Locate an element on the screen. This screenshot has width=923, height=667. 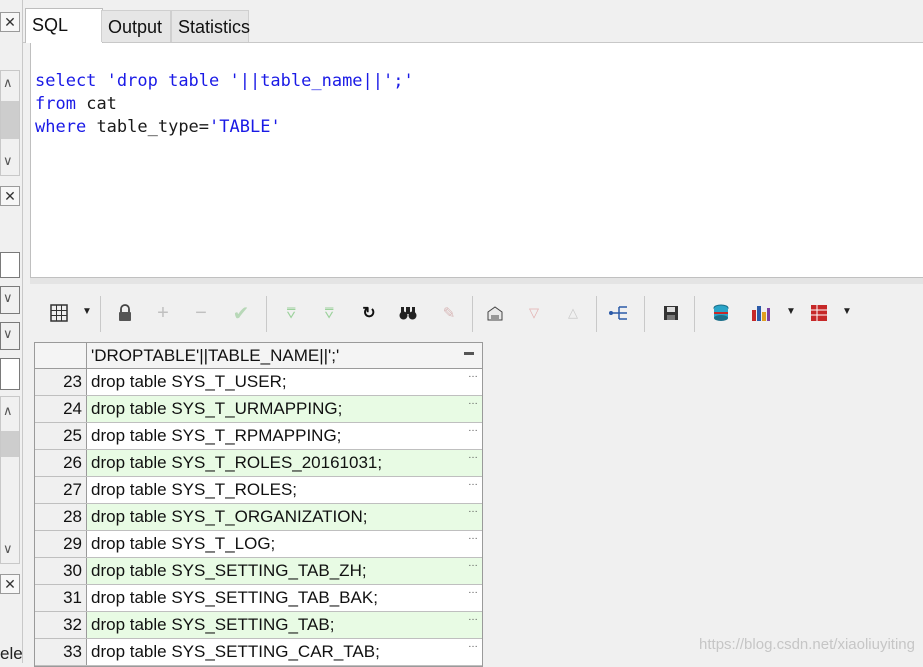
delete-record-icon: − is located at coordinates (201, 313).